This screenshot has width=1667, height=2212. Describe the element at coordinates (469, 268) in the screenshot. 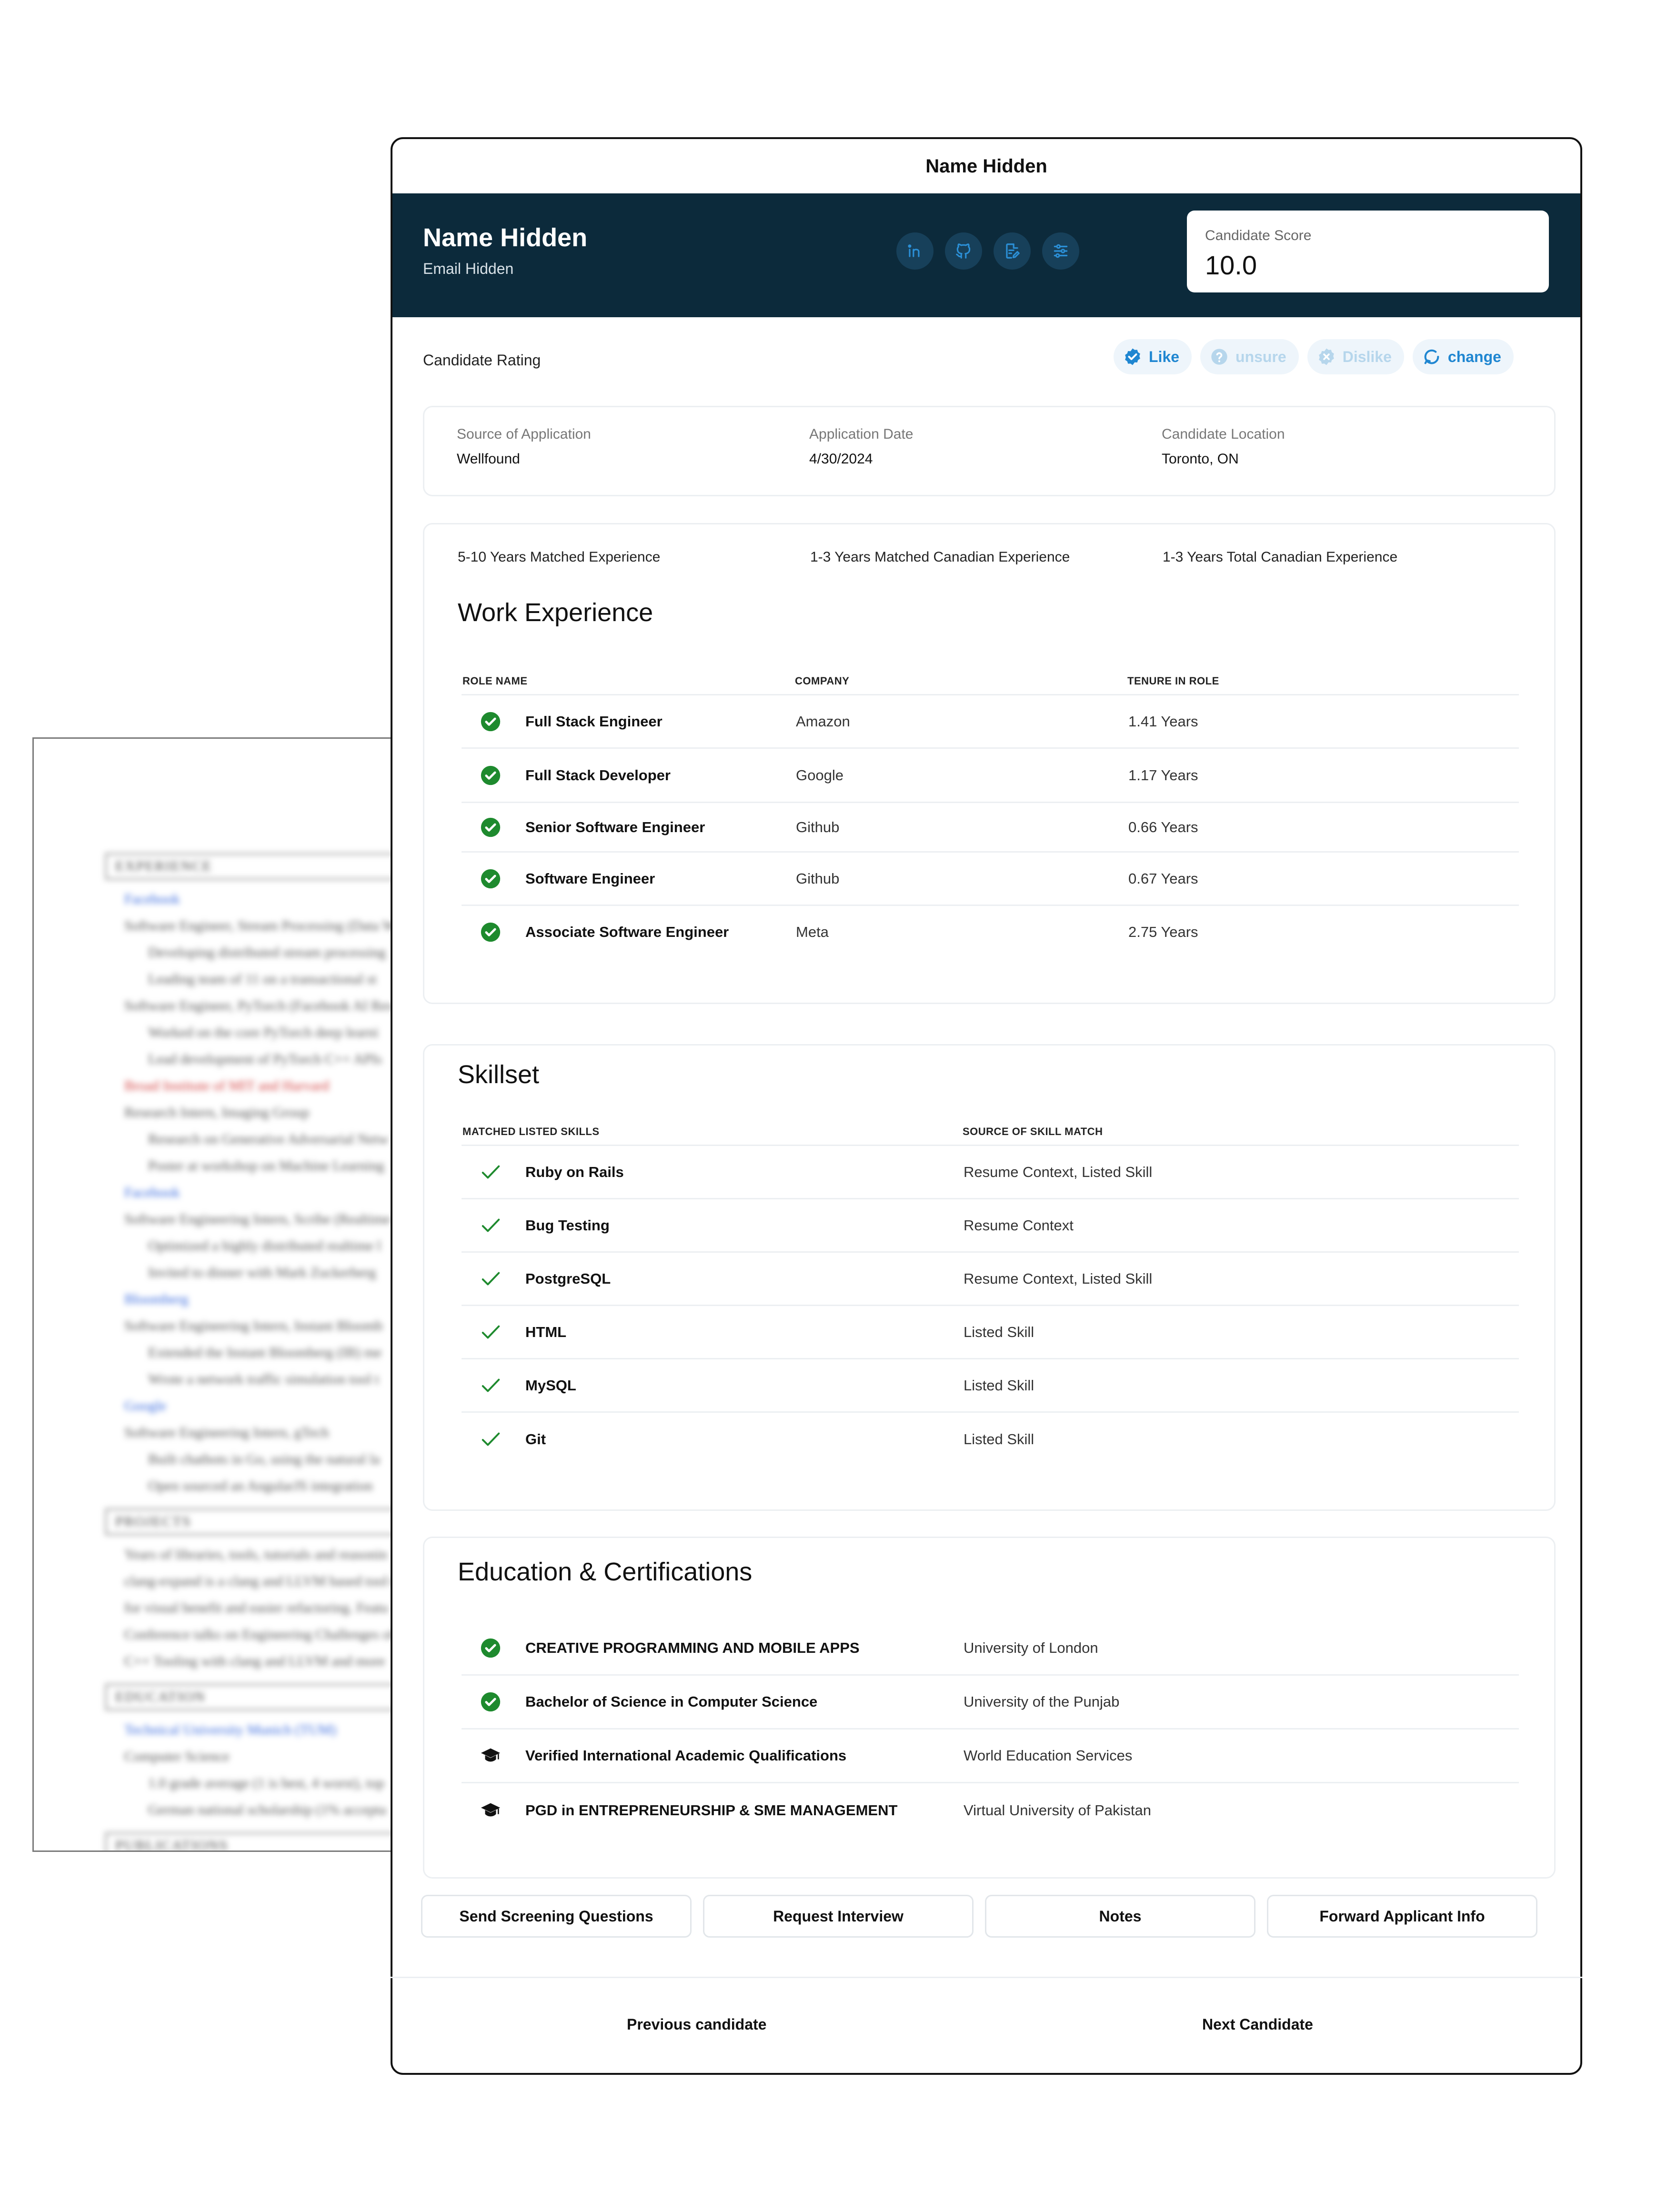

I see `candidate-email: Email Hidden` at that location.